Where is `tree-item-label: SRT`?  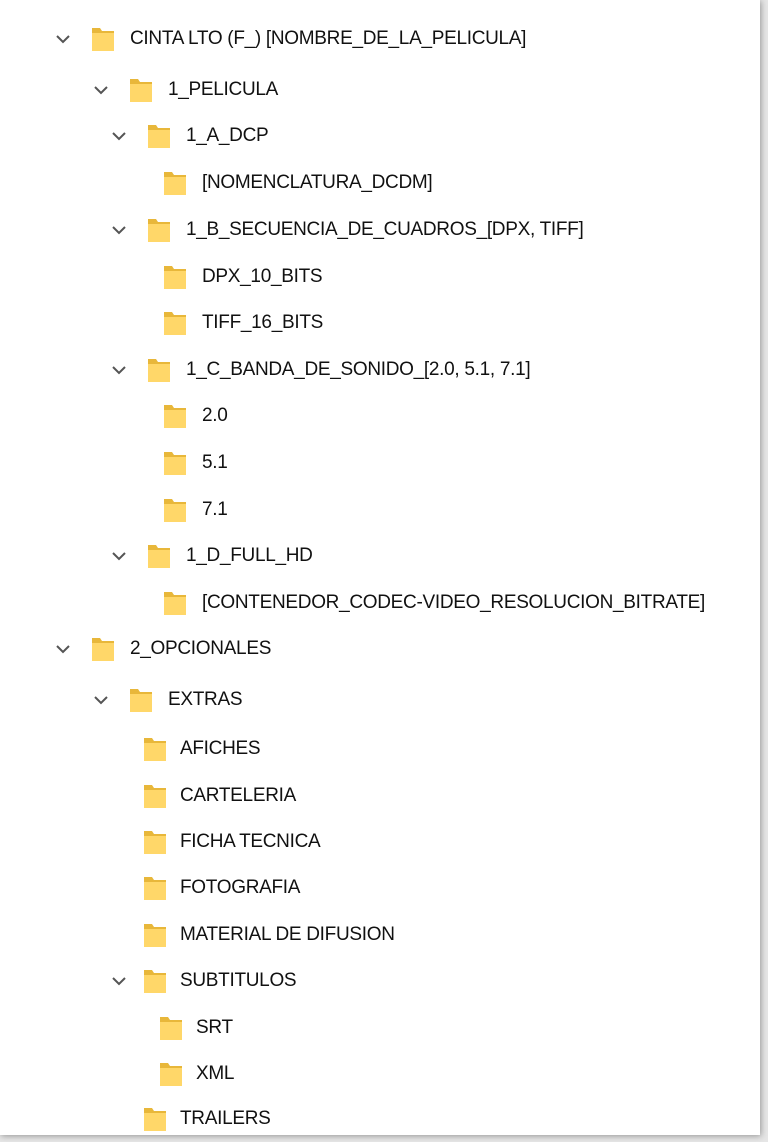 tree-item-label: SRT is located at coordinates (214, 1027).